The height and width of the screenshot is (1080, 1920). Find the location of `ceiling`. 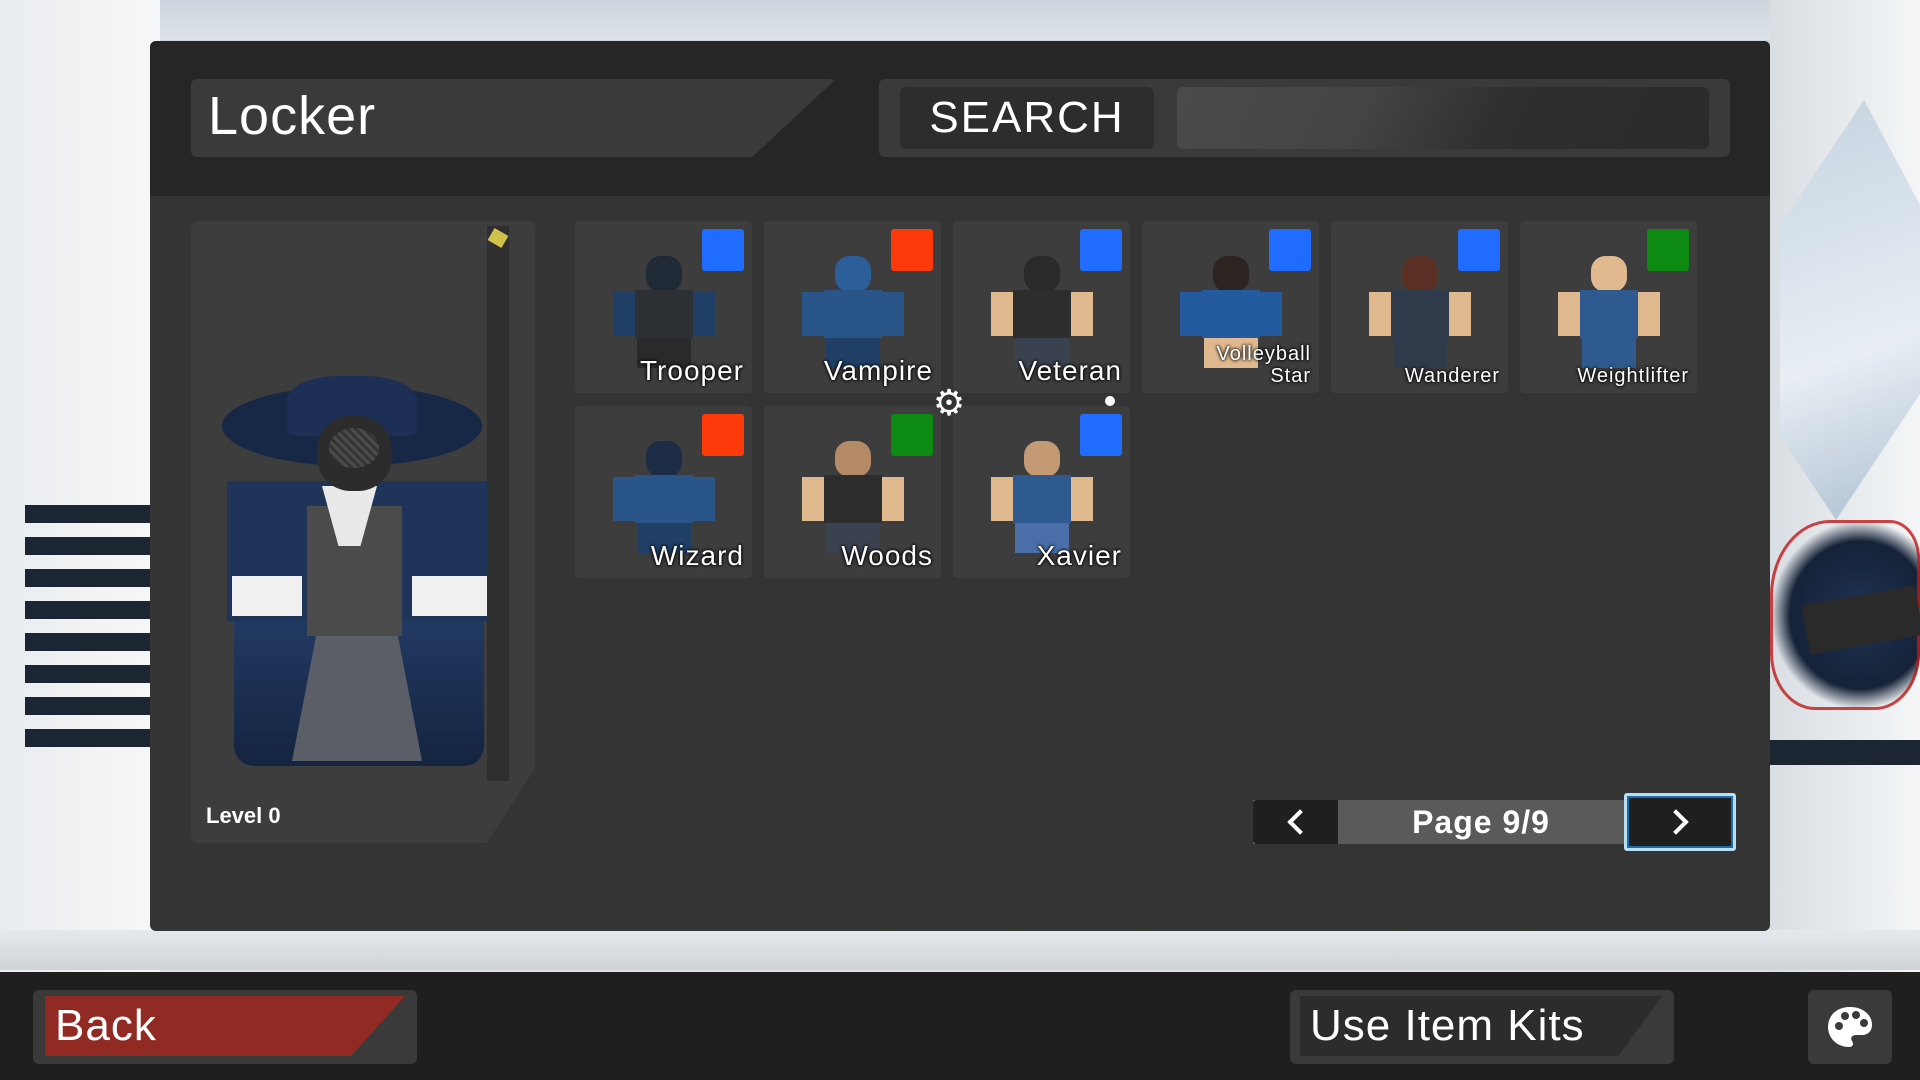

ceiling is located at coordinates (960, 20).